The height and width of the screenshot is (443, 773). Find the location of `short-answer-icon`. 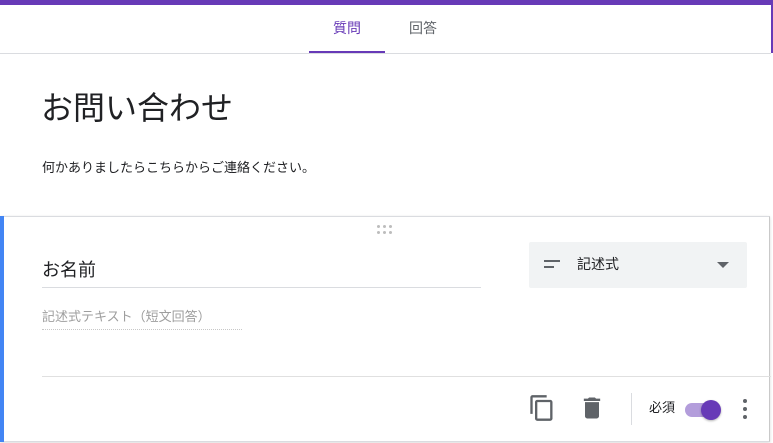

short-answer-icon is located at coordinates (552, 264).